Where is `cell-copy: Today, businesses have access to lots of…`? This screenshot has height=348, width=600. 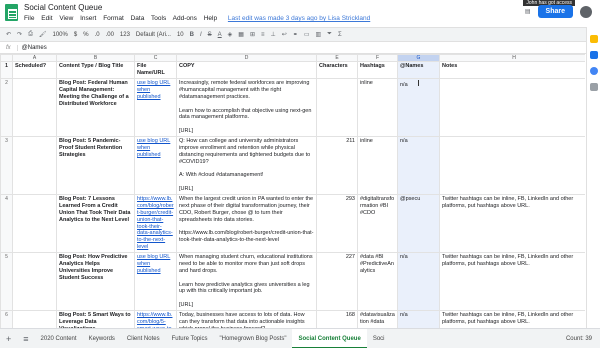 cell-copy: Today, businesses have access to lots of… is located at coordinates (246, 319).